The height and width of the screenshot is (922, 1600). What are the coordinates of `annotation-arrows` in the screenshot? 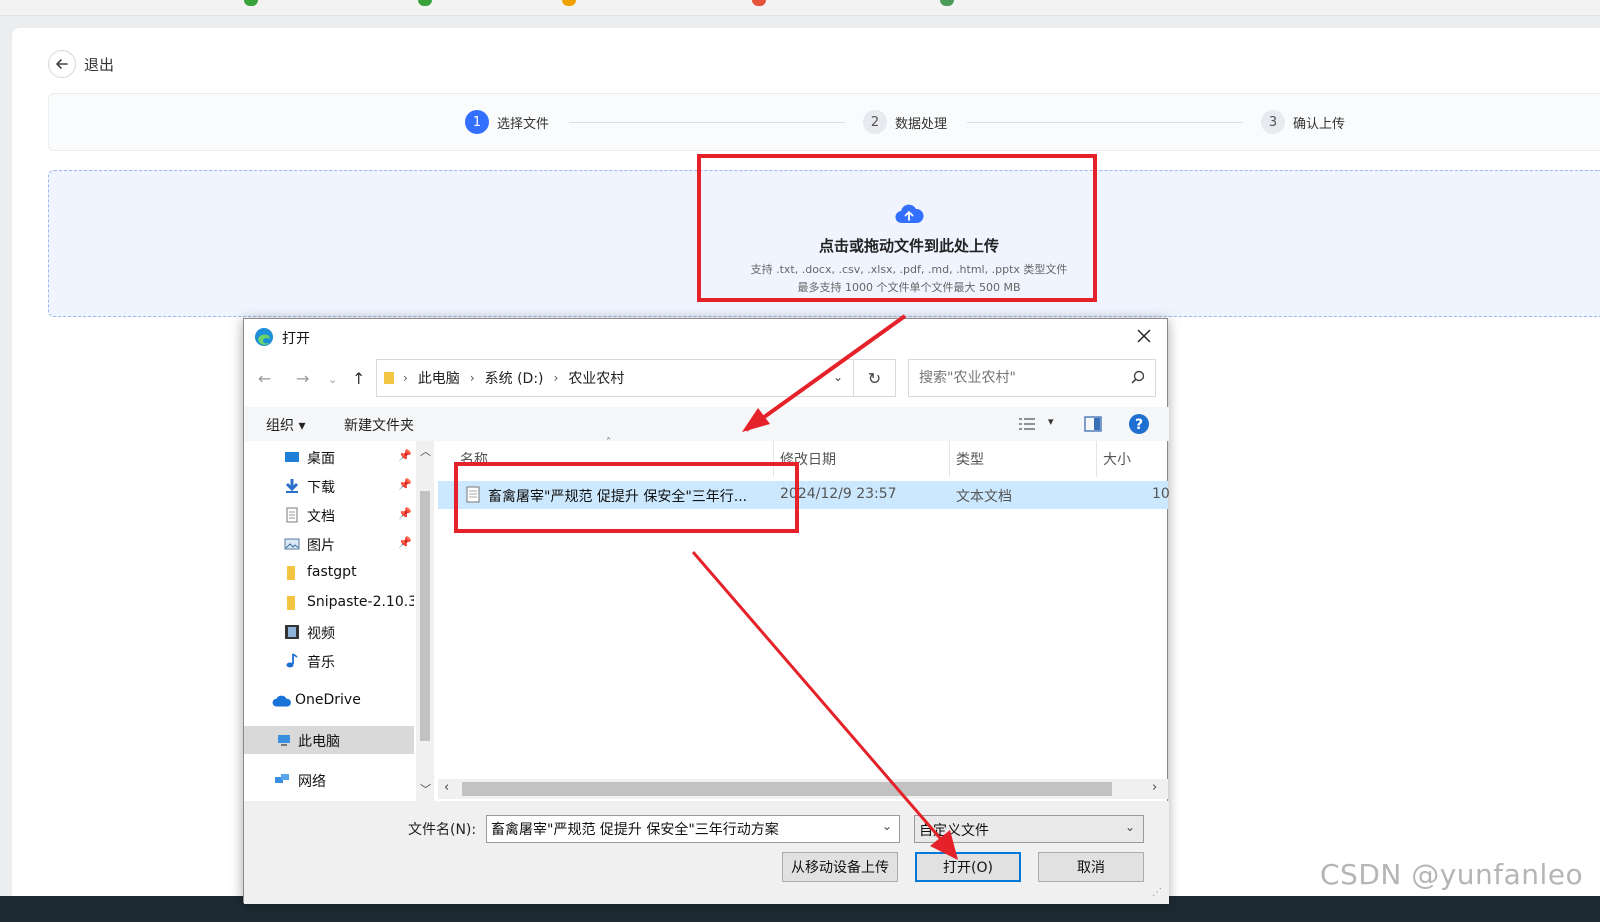 It's located at (824, 587).